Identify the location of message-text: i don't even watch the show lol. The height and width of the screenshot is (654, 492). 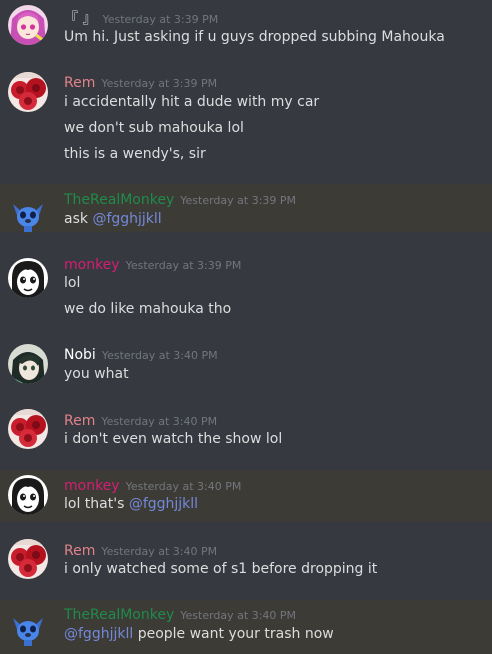
(173, 439).